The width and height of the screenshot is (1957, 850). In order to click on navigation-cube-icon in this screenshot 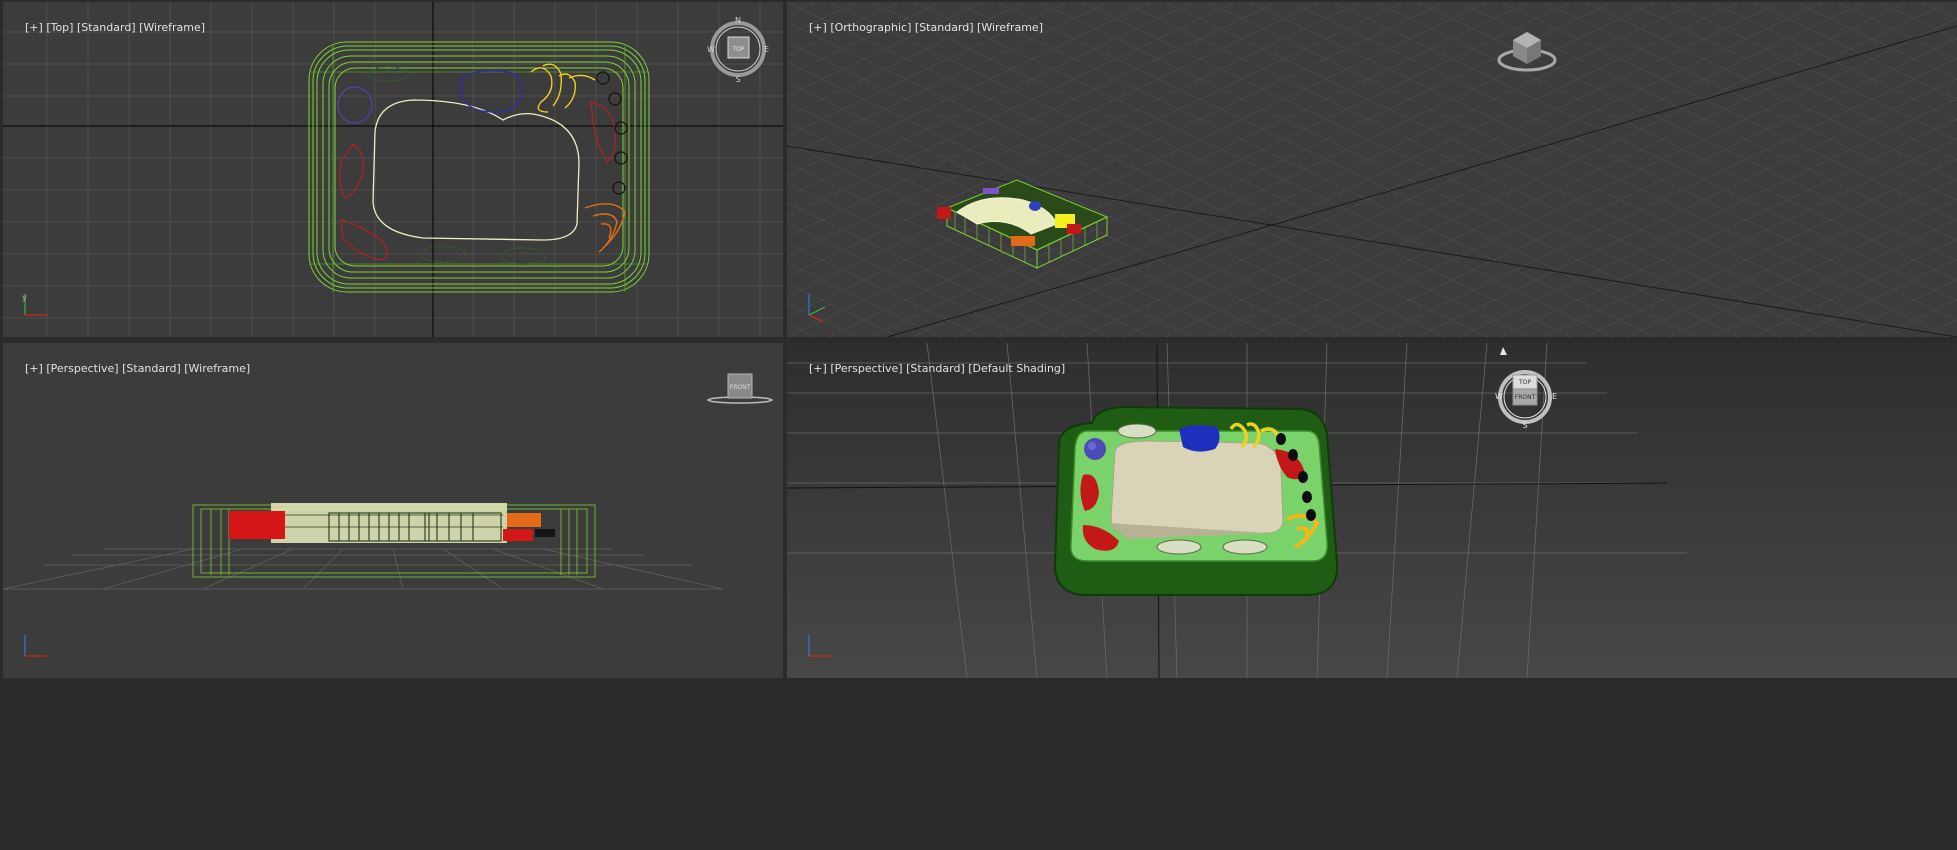, I will do `click(1527, 51)`.